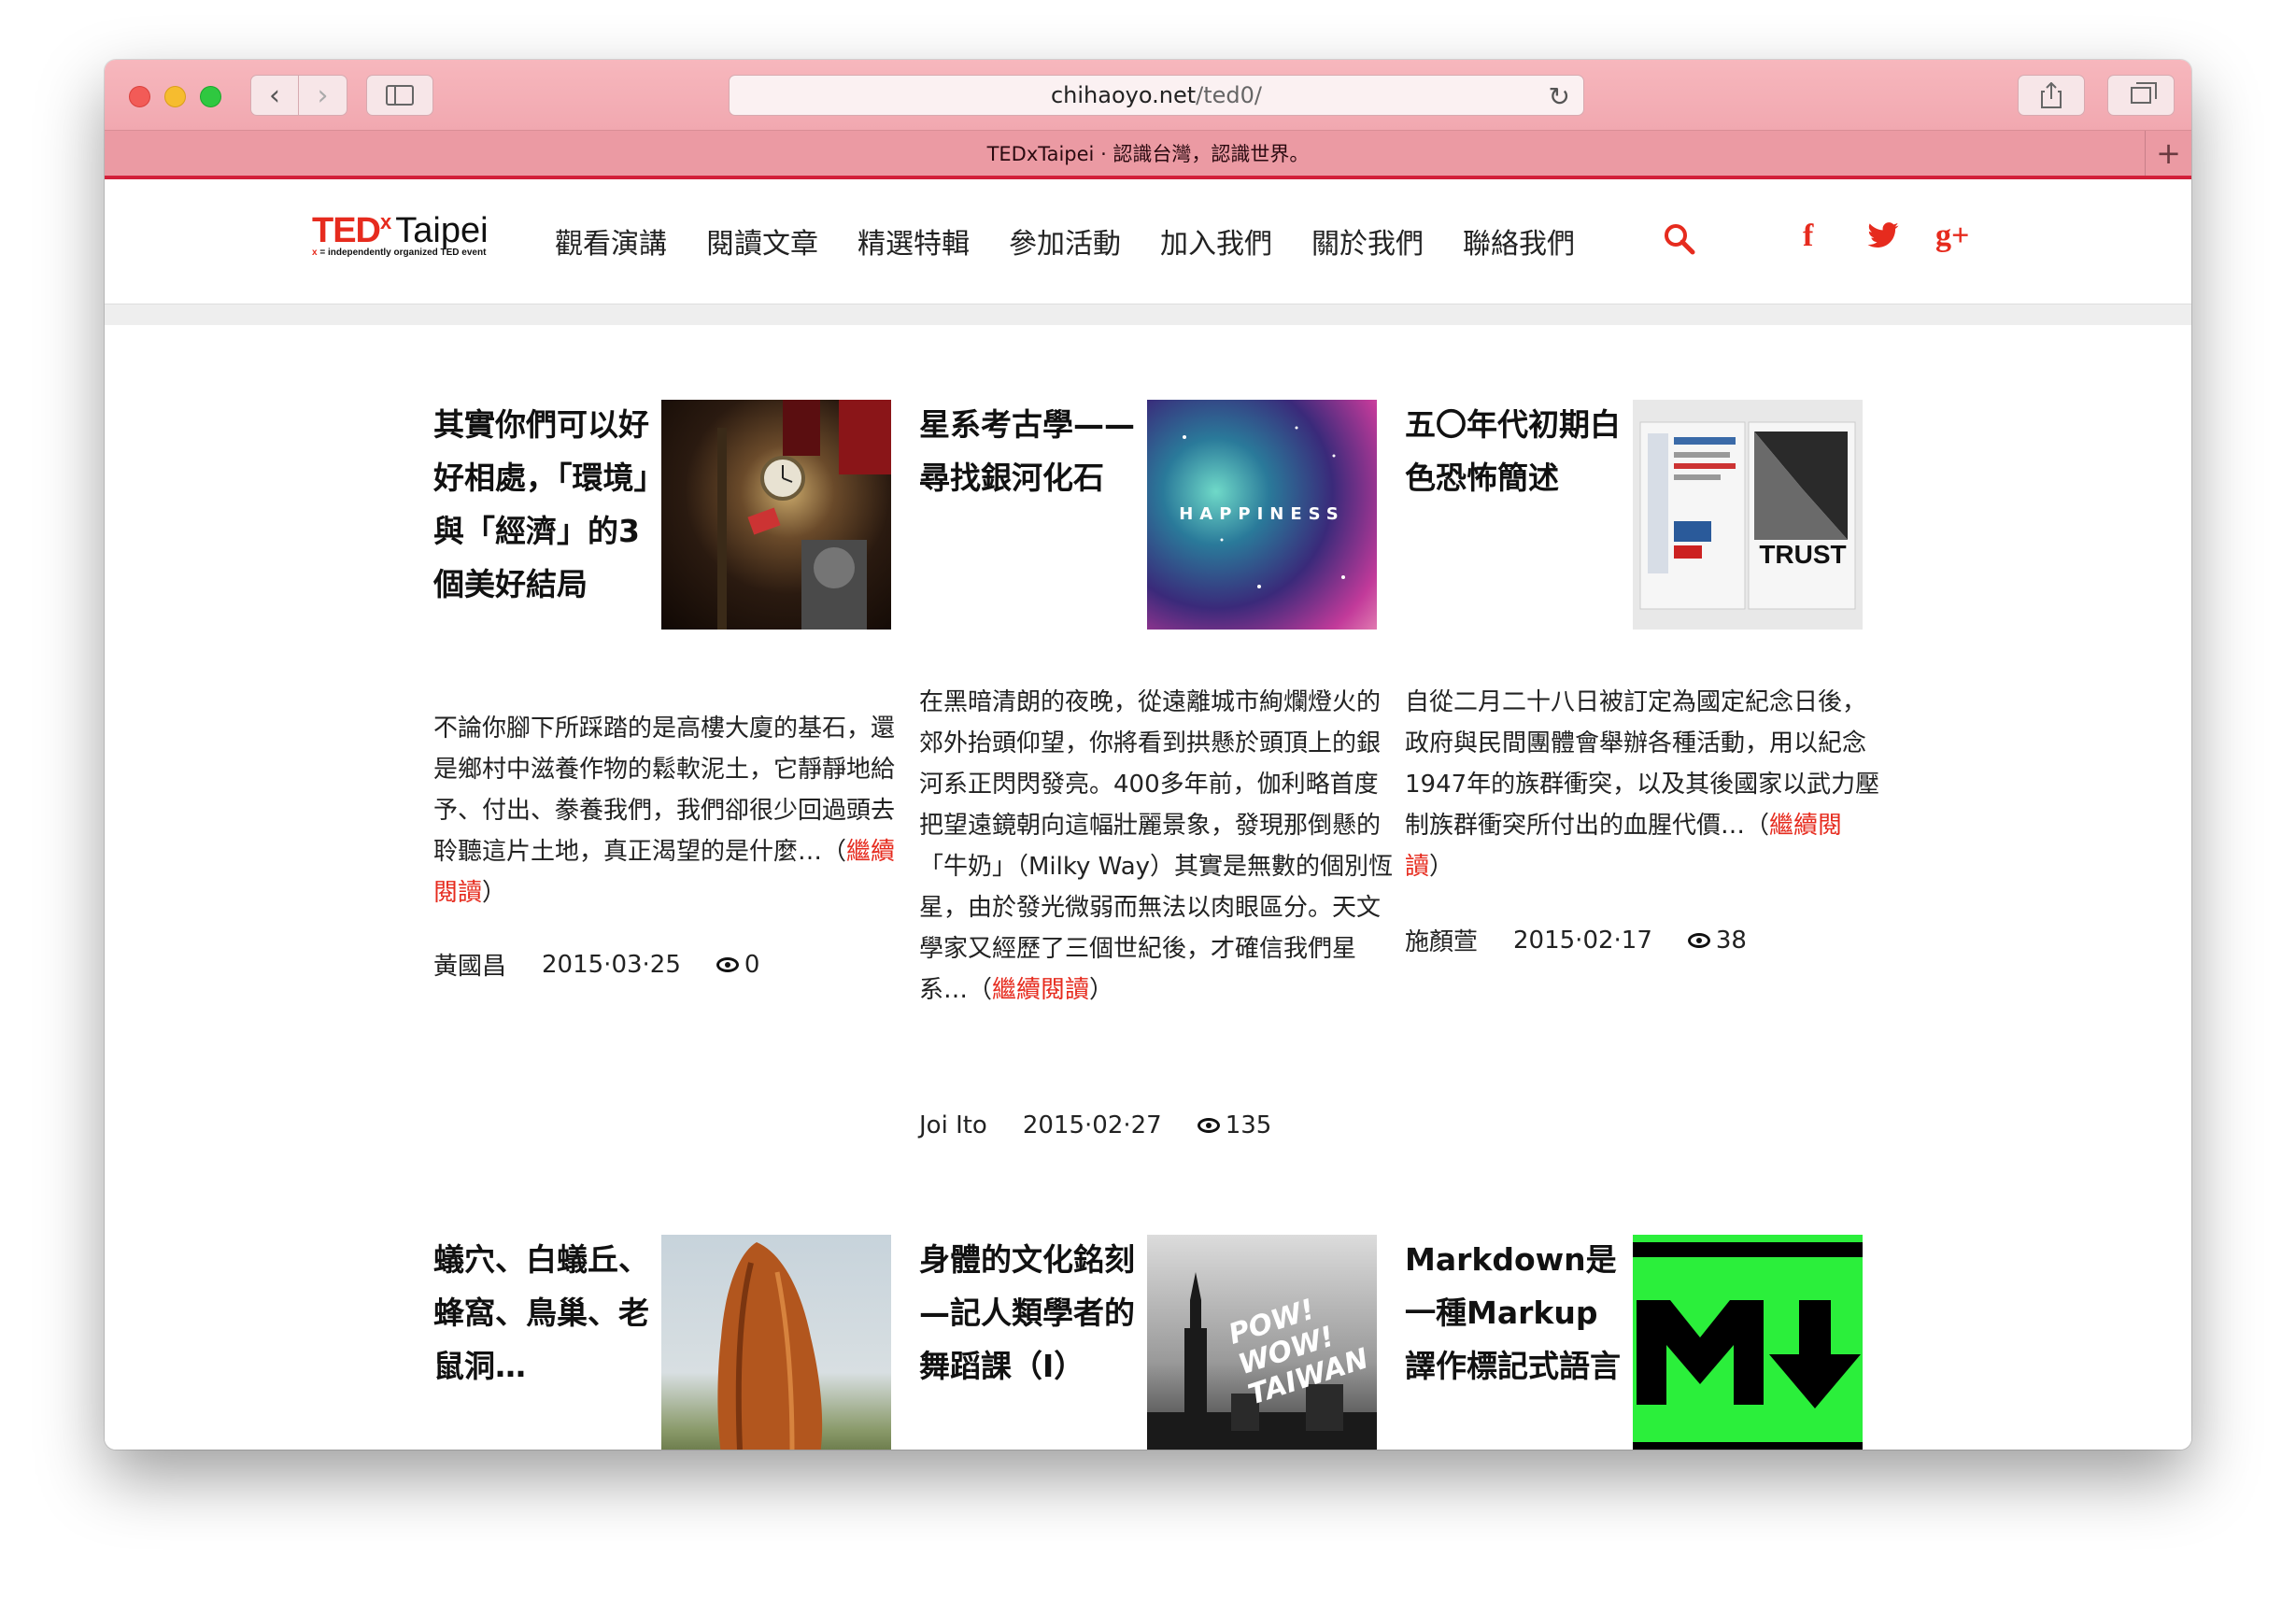 This screenshot has width=2296, height=1599. Describe the element at coordinates (1092, 1125) in the screenshot. I see `article-date: 2015·02·27` at that location.